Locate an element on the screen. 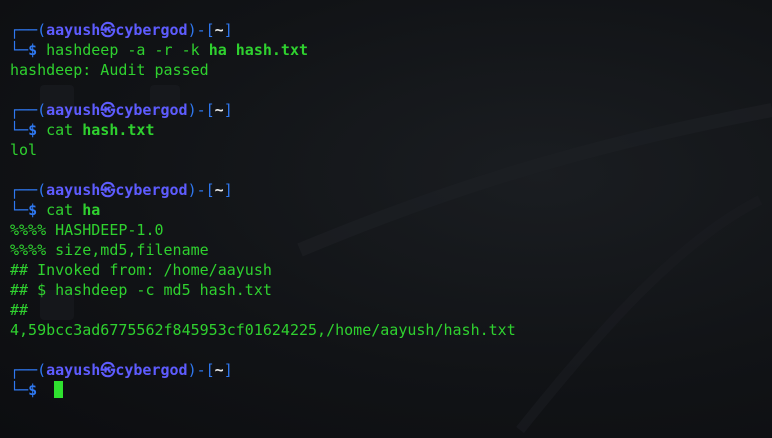  command-args: -a -r -k is located at coordinates (163, 50).